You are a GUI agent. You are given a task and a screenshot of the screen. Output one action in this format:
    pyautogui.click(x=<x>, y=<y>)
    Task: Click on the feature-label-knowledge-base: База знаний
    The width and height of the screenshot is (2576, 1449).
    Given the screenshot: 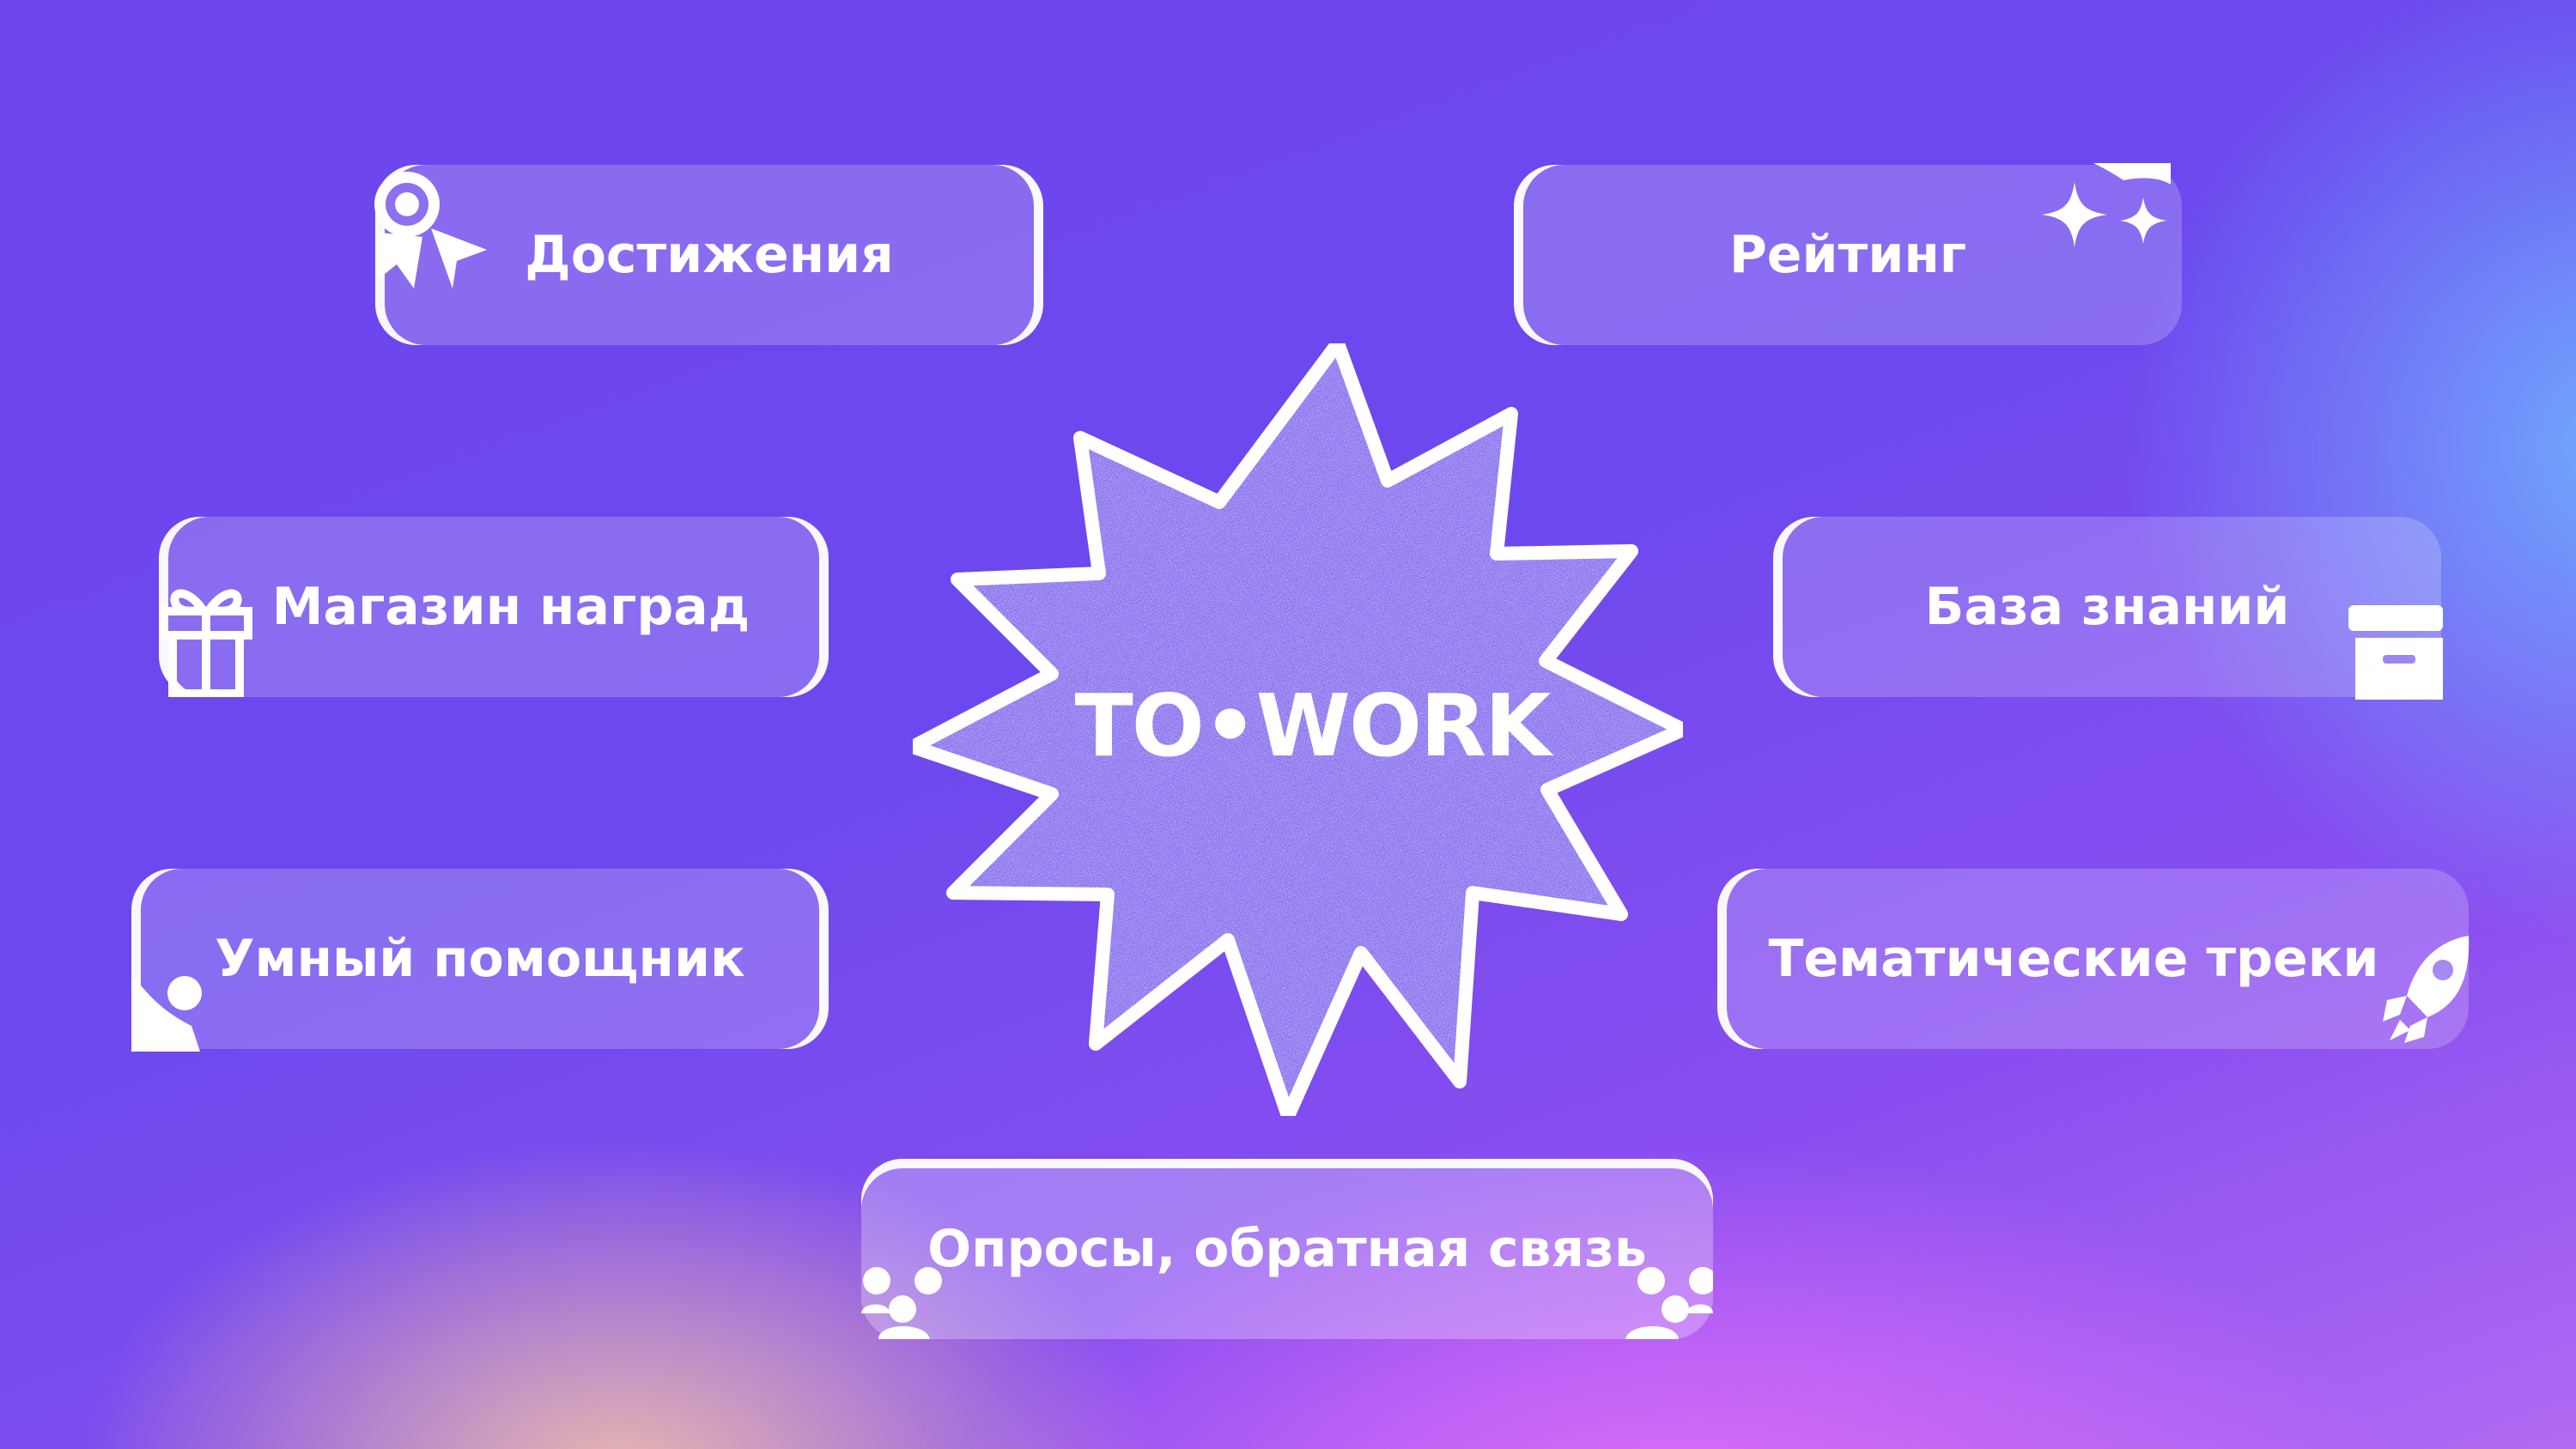 What is the action you would take?
    pyautogui.click(x=2107, y=607)
    